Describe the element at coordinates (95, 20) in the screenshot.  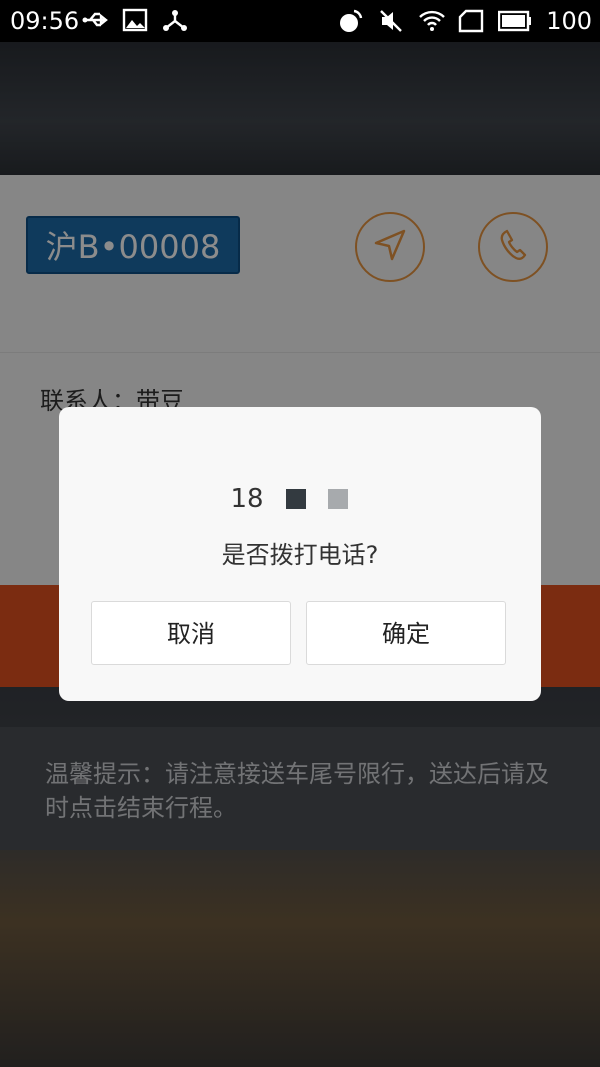
I see `usb-icon` at that location.